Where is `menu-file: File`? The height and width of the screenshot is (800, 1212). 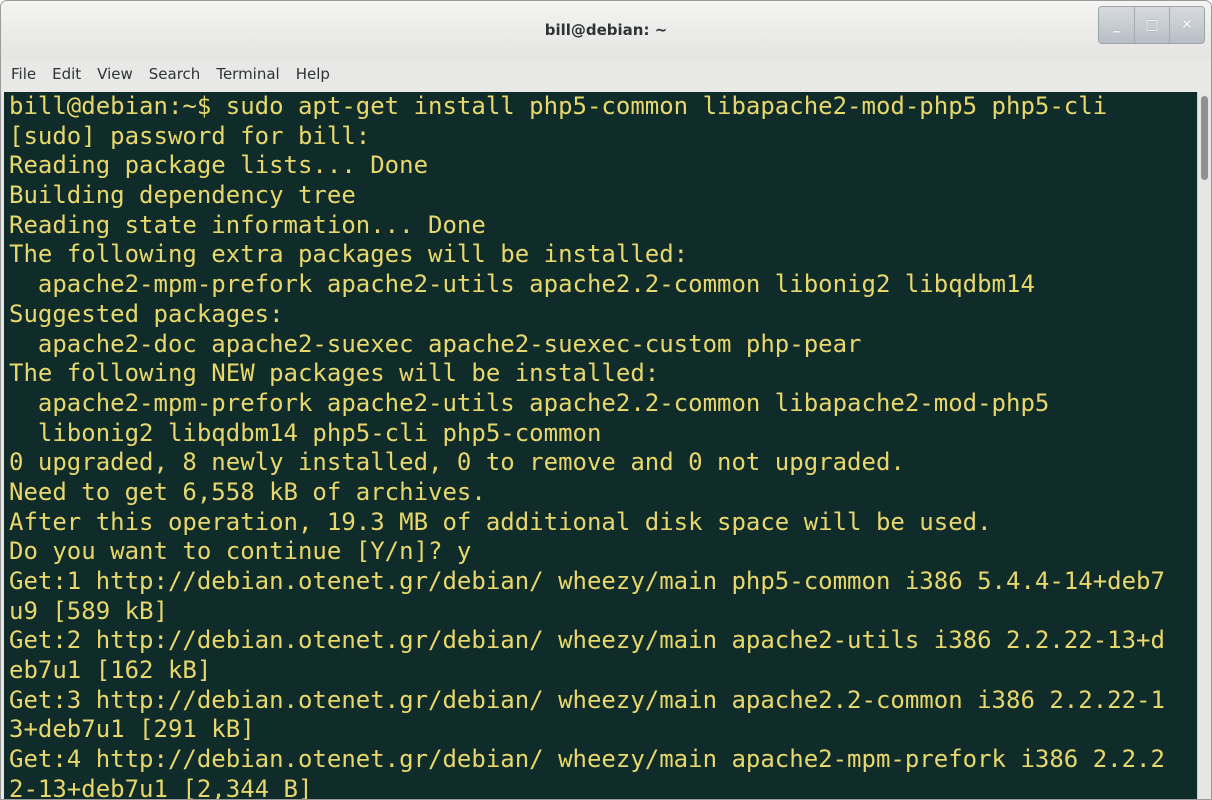
menu-file: File is located at coordinates (23, 74).